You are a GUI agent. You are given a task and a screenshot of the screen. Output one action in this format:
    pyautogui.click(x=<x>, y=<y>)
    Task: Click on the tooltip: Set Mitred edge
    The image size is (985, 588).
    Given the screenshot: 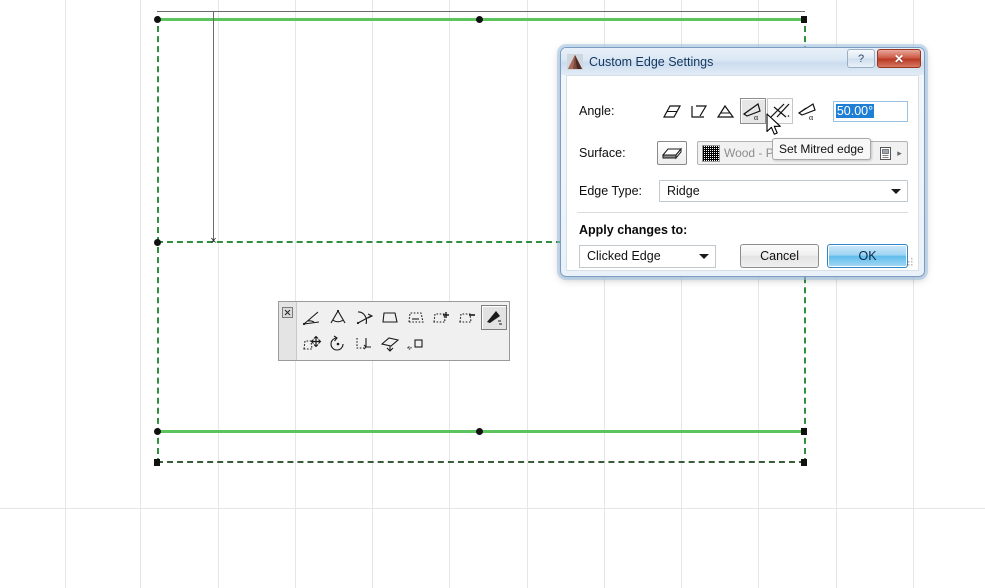 What is the action you would take?
    pyautogui.click(x=821, y=149)
    